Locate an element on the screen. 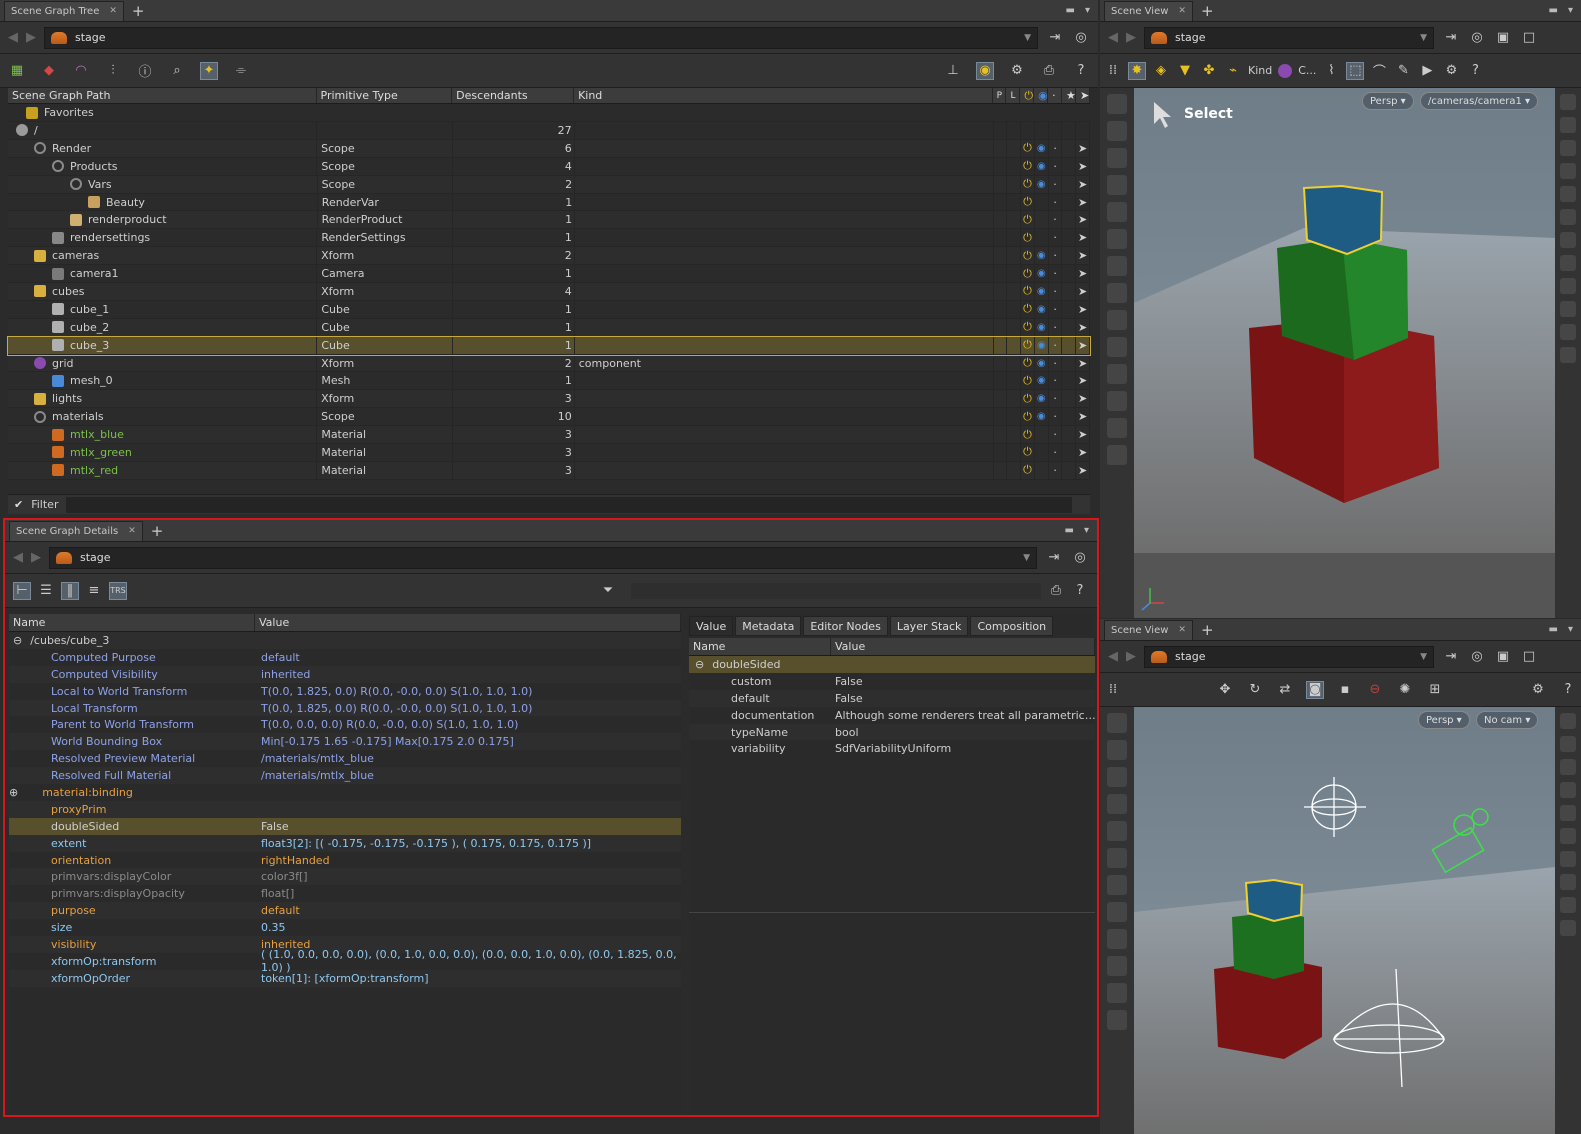 This screenshot has height=1134, width=1581. path-cell: mesh_0 is located at coordinates (163, 381).